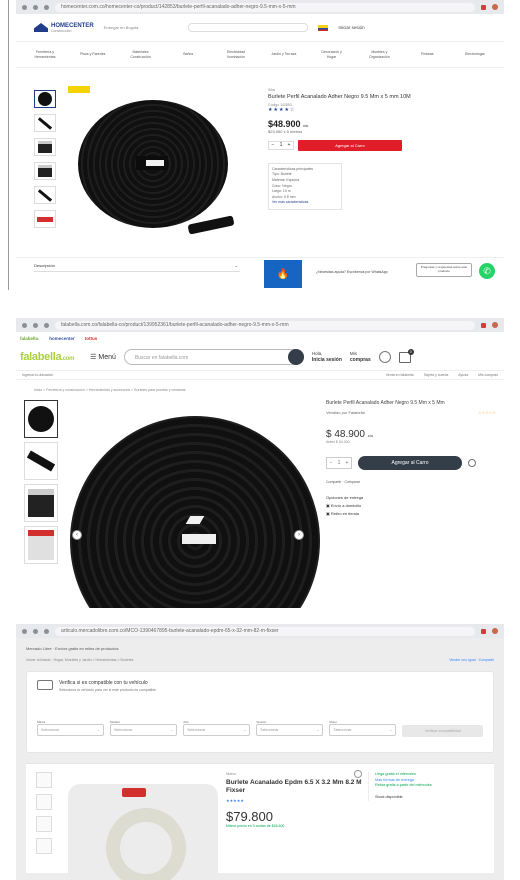  What do you see at coordinates (296, 800) in the screenshot?
I see `rating-stars: ★★★★★` at bounding box center [296, 800].